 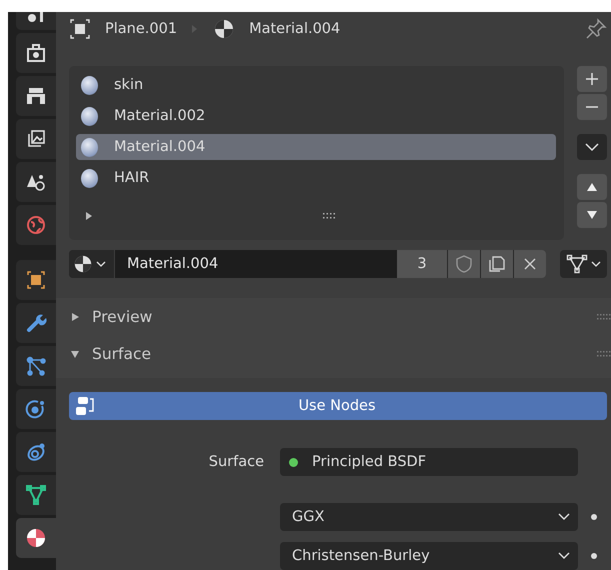 I want to click on move-down-button, so click(x=592, y=215).